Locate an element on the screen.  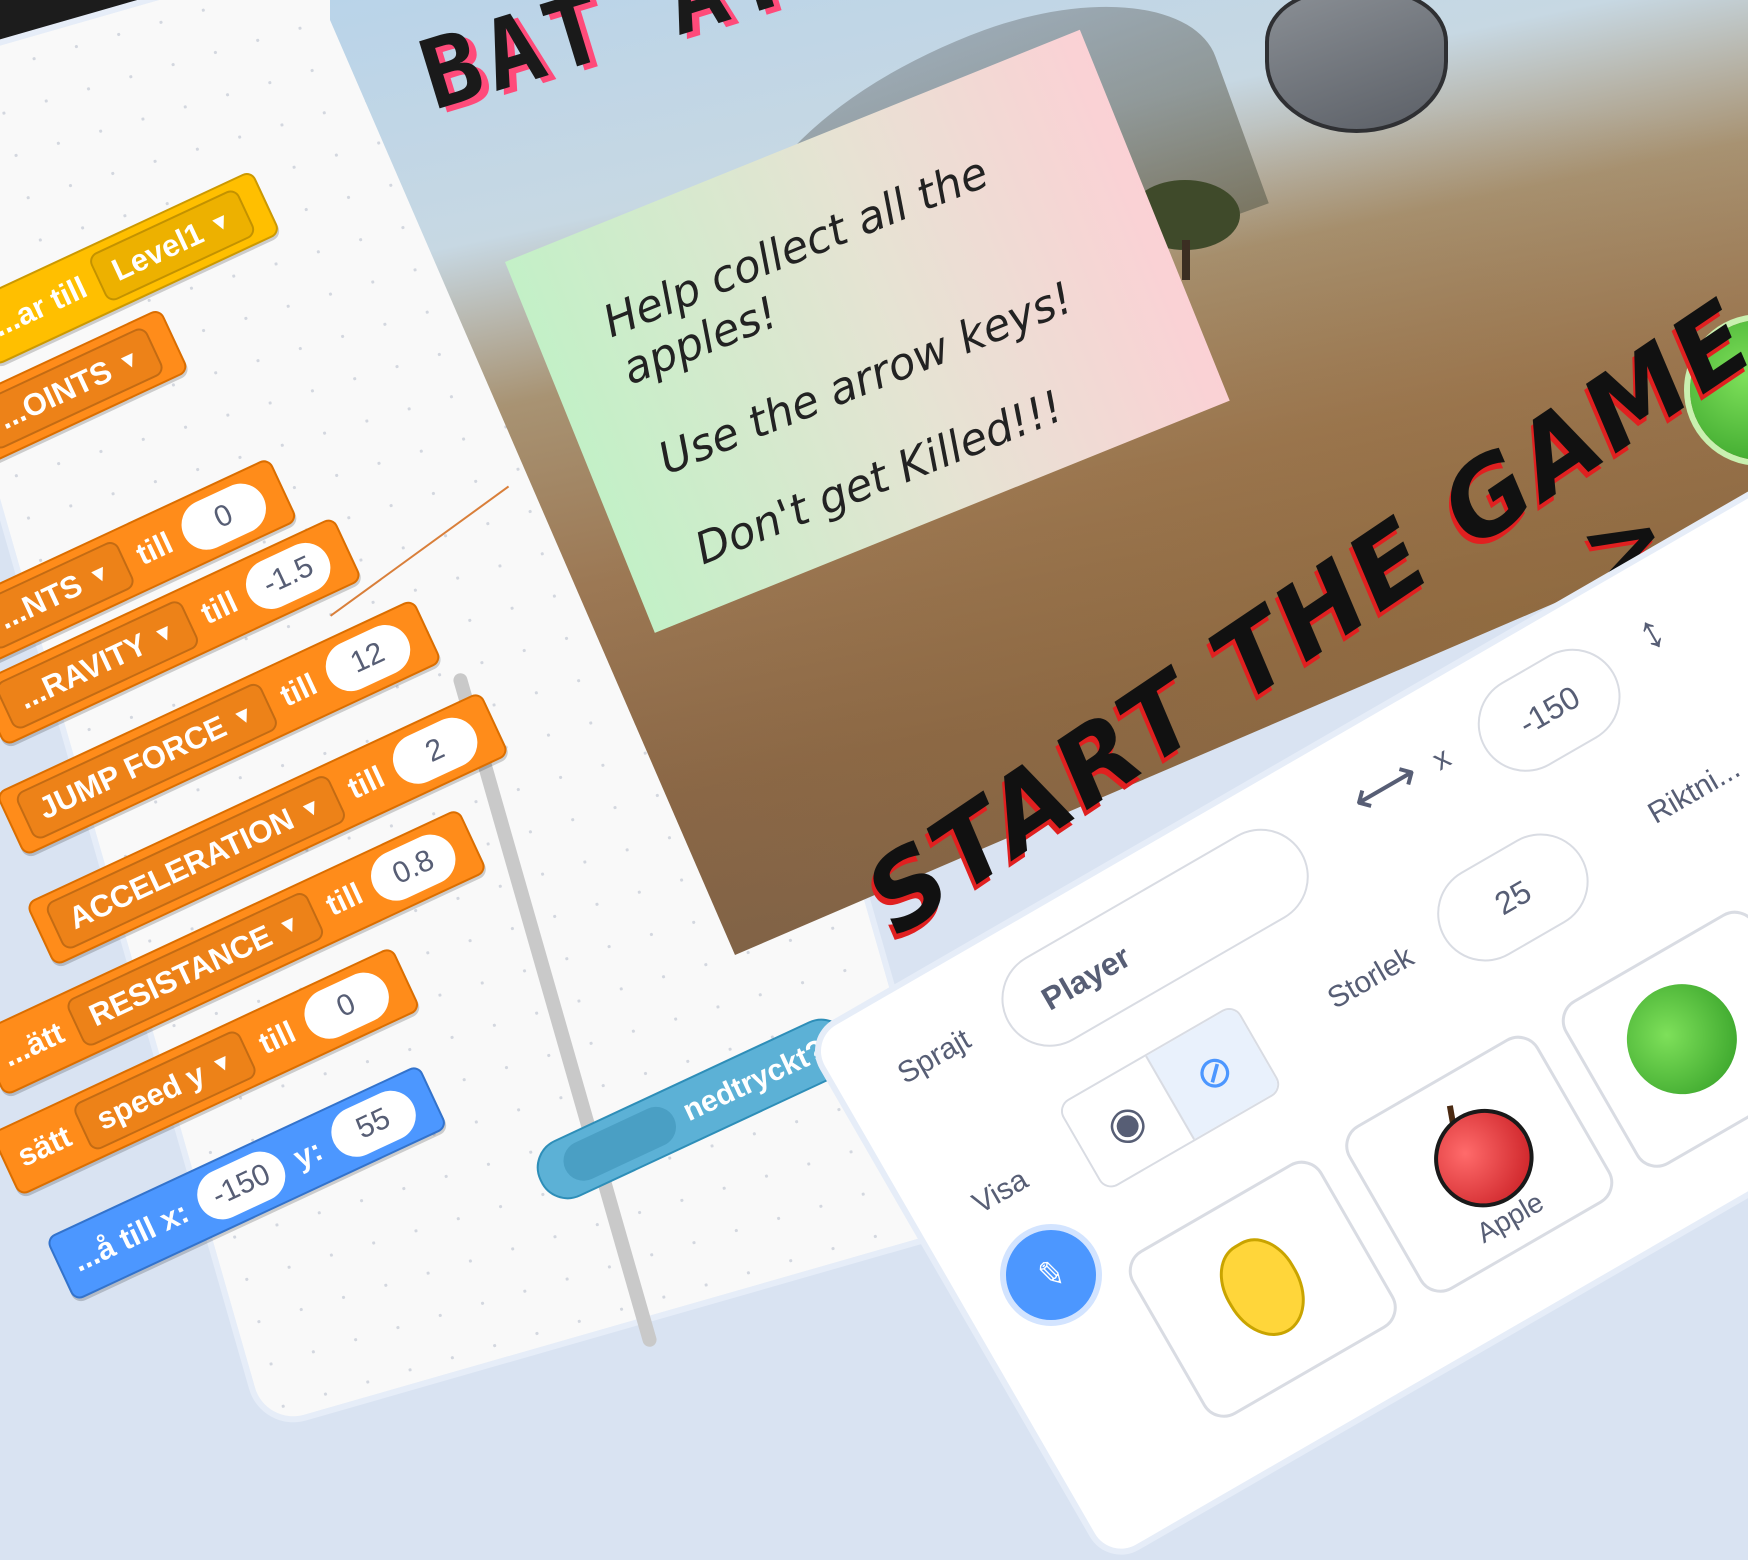
vertical-arrows-icon: ↕ is located at coordinates (1651, 632).